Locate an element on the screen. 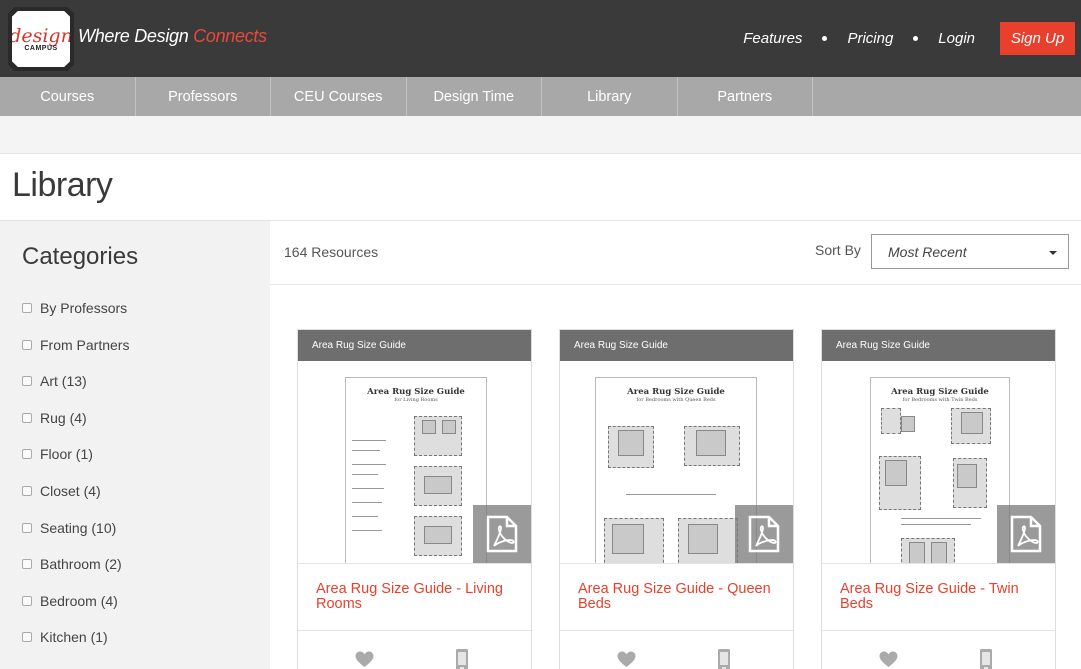 This screenshot has width=1081, height=669. category-item: Floor (1) is located at coordinates (75, 464).